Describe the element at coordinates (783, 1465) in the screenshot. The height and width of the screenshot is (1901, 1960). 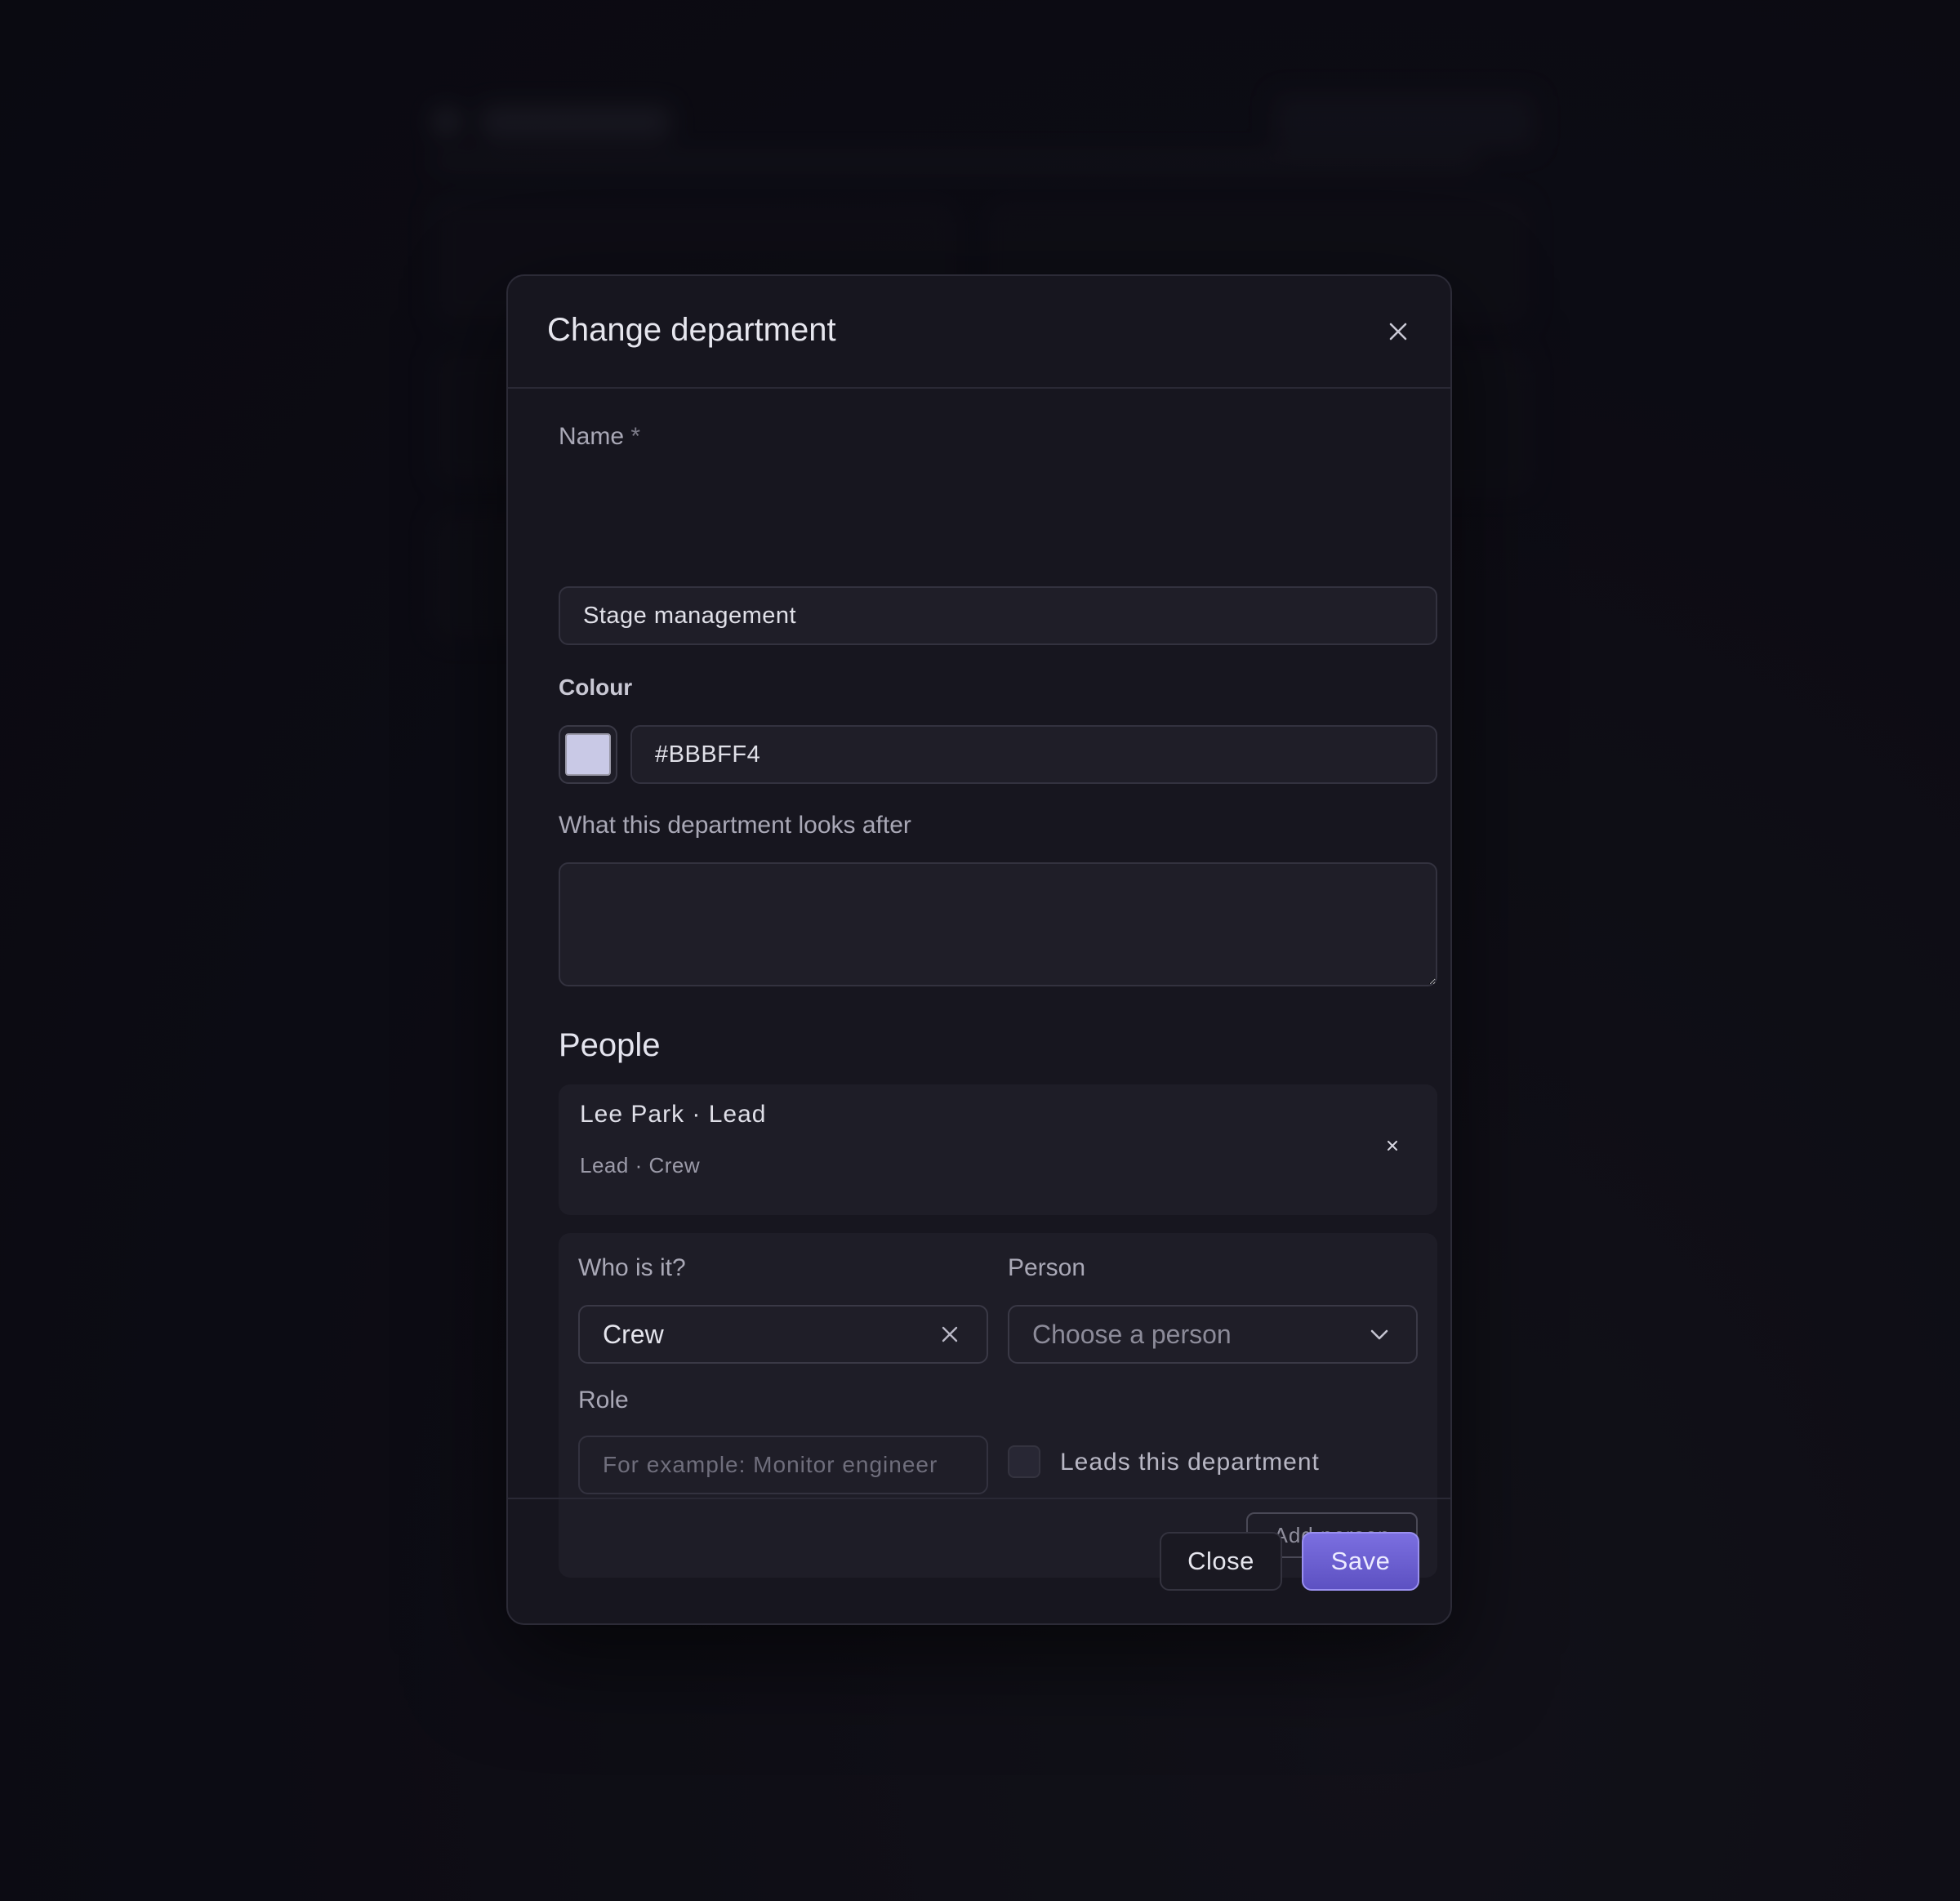
I see `role-input` at that location.